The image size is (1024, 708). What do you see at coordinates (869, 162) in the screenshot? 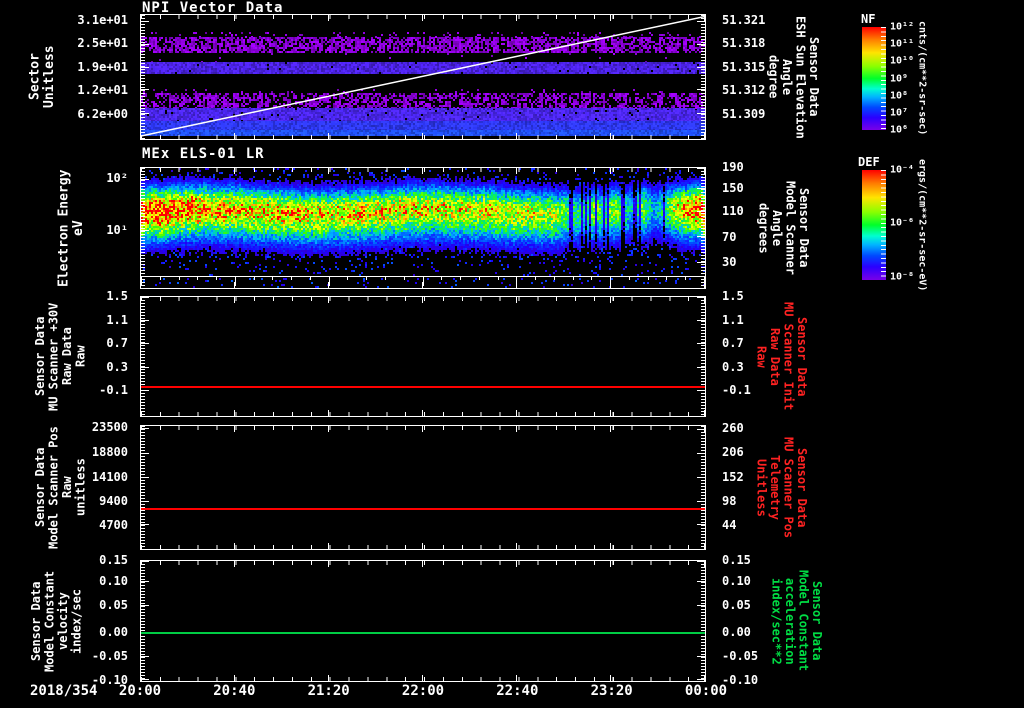
I see `colorbar-def-title: DEF` at bounding box center [869, 162].